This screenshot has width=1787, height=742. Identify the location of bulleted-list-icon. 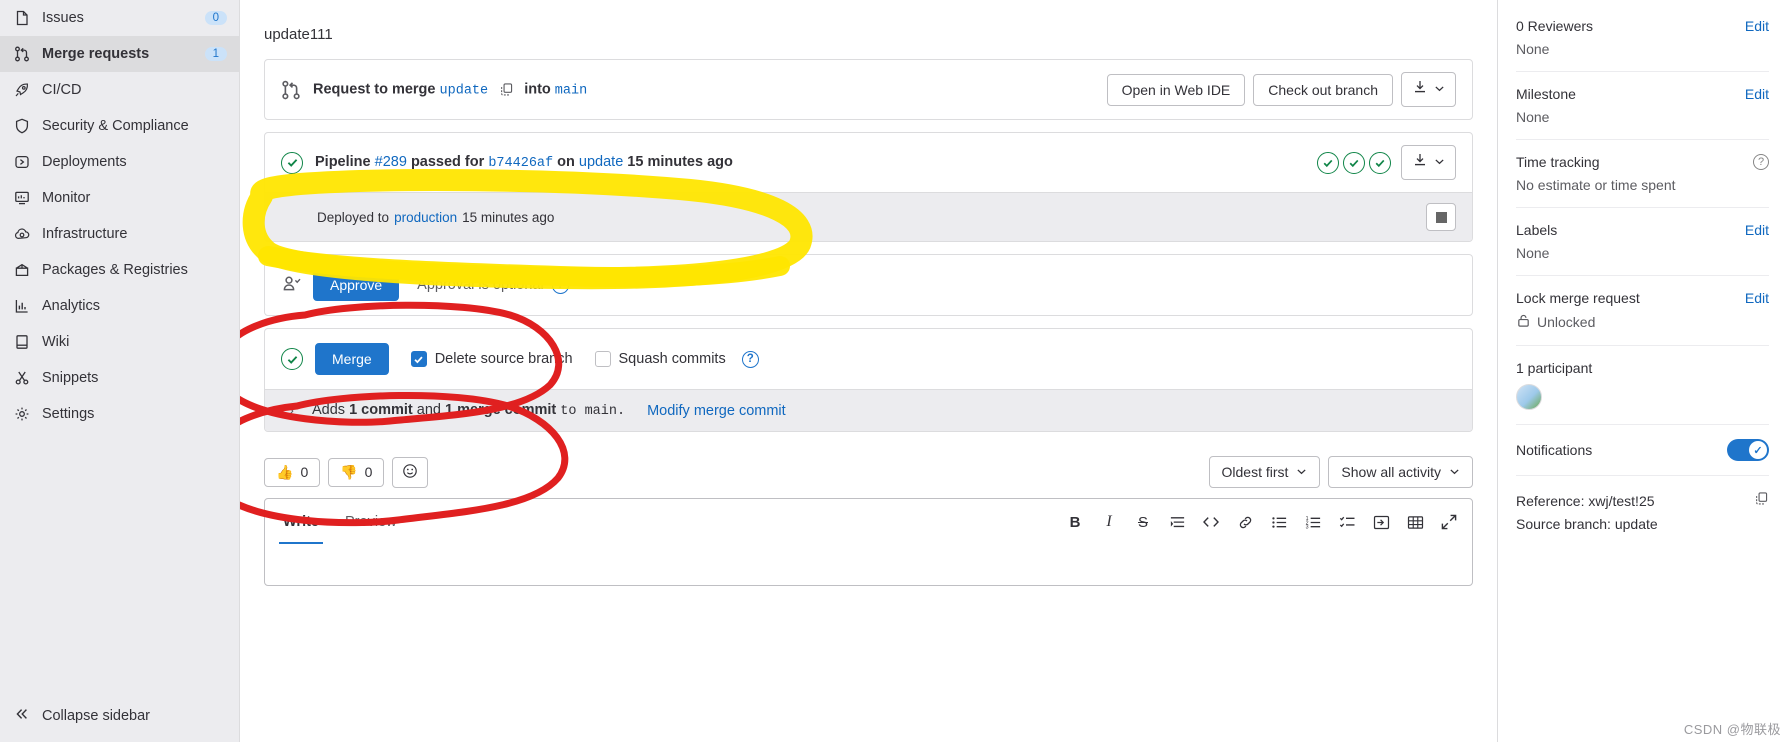
(1279, 522).